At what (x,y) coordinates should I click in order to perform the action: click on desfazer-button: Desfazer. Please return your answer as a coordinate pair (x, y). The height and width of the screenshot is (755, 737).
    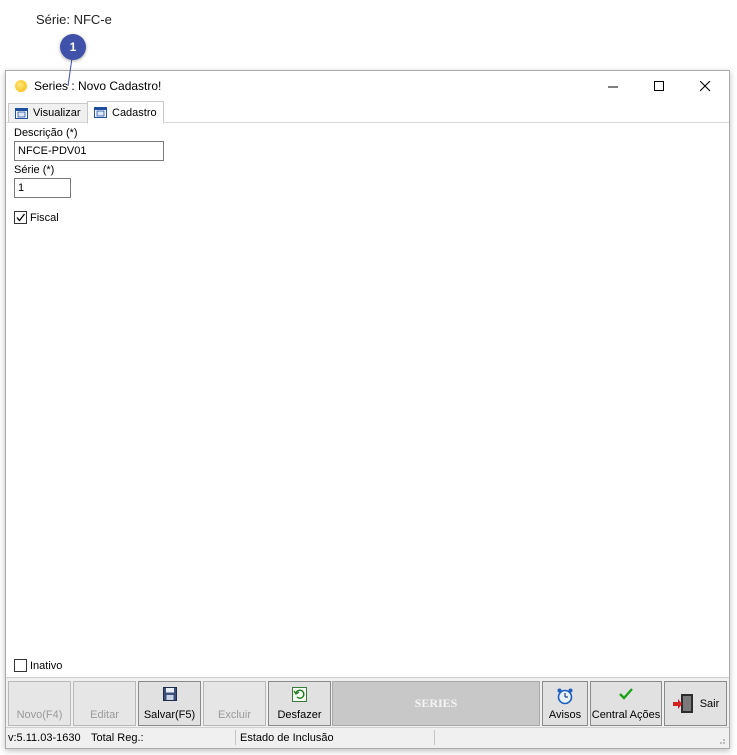
    Looking at the image, I should click on (299, 703).